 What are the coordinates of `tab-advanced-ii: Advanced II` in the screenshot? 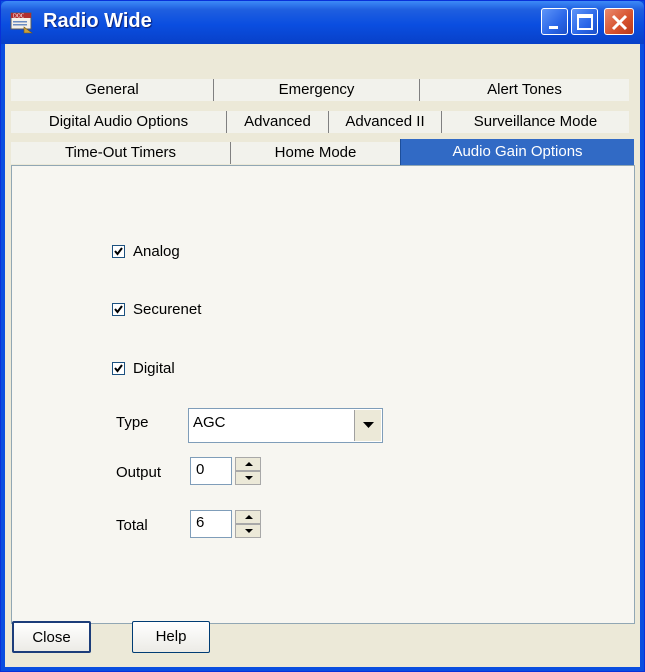 It's located at (384, 122).